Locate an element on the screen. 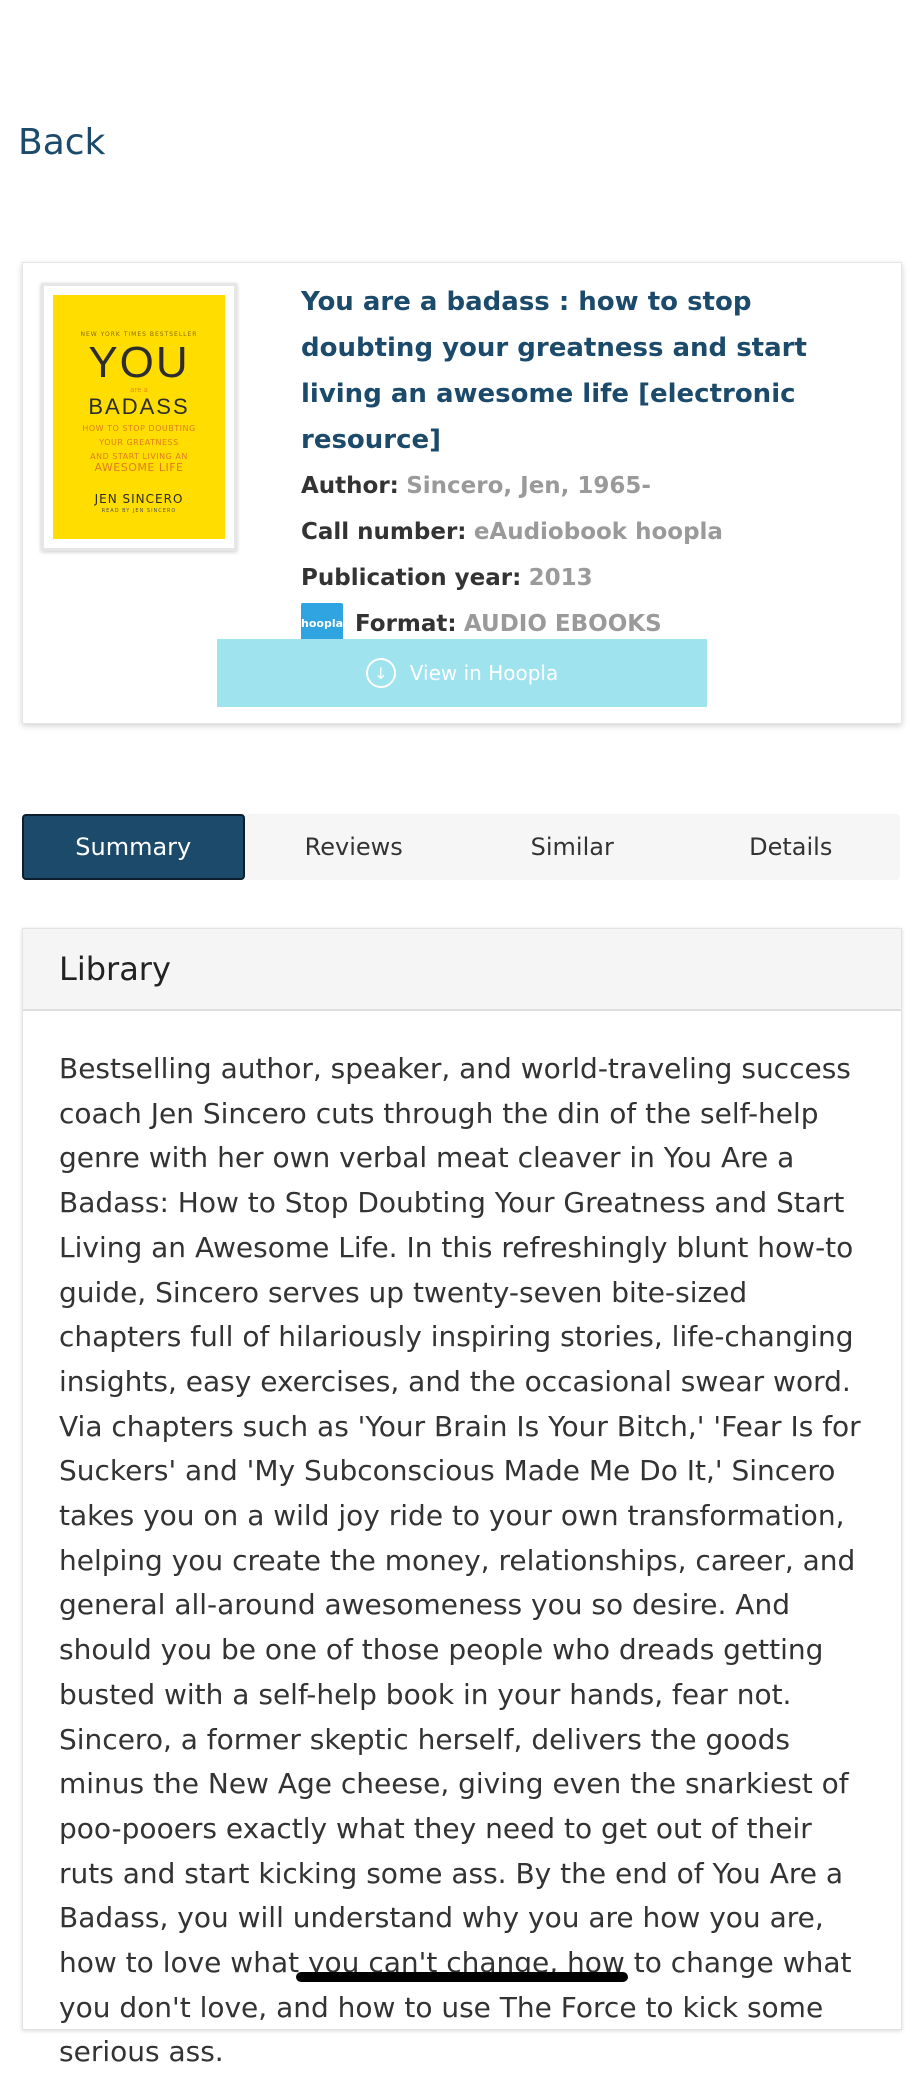 This screenshot has width=924, height=2075. publication-year-row: Publication year: 2013 is located at coordinates (586, 578).